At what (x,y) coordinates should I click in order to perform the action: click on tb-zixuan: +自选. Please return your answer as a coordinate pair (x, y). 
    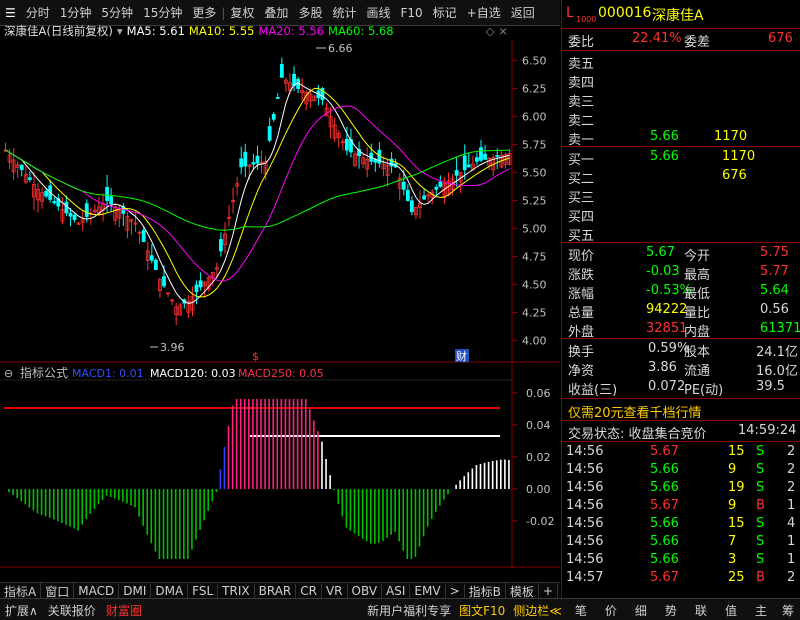
    Looking at the image, I should click on (484, 12).